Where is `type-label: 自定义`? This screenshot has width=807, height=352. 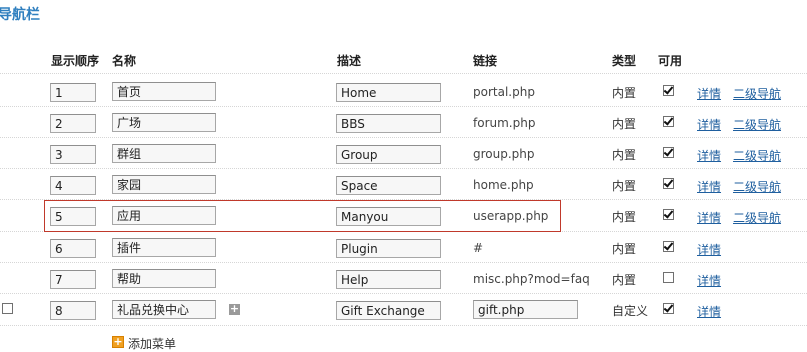 type-label: 自定义 is located at coordinates (630, 311).